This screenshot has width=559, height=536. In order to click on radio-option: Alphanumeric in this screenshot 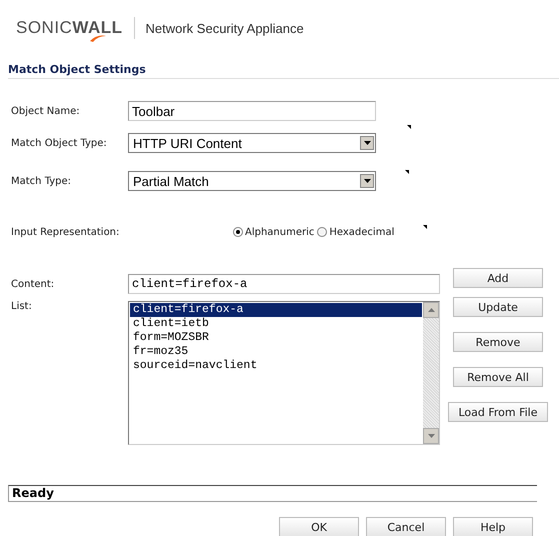, I will do `click(273, 232)`.